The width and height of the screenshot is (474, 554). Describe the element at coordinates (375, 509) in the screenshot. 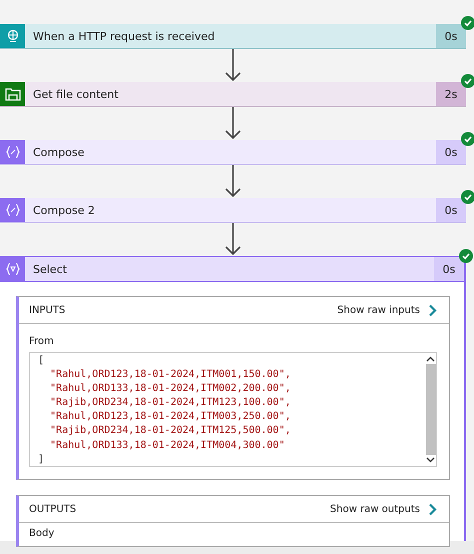

I see `show-raw-outputs-link: Show raw outputs` at that location.